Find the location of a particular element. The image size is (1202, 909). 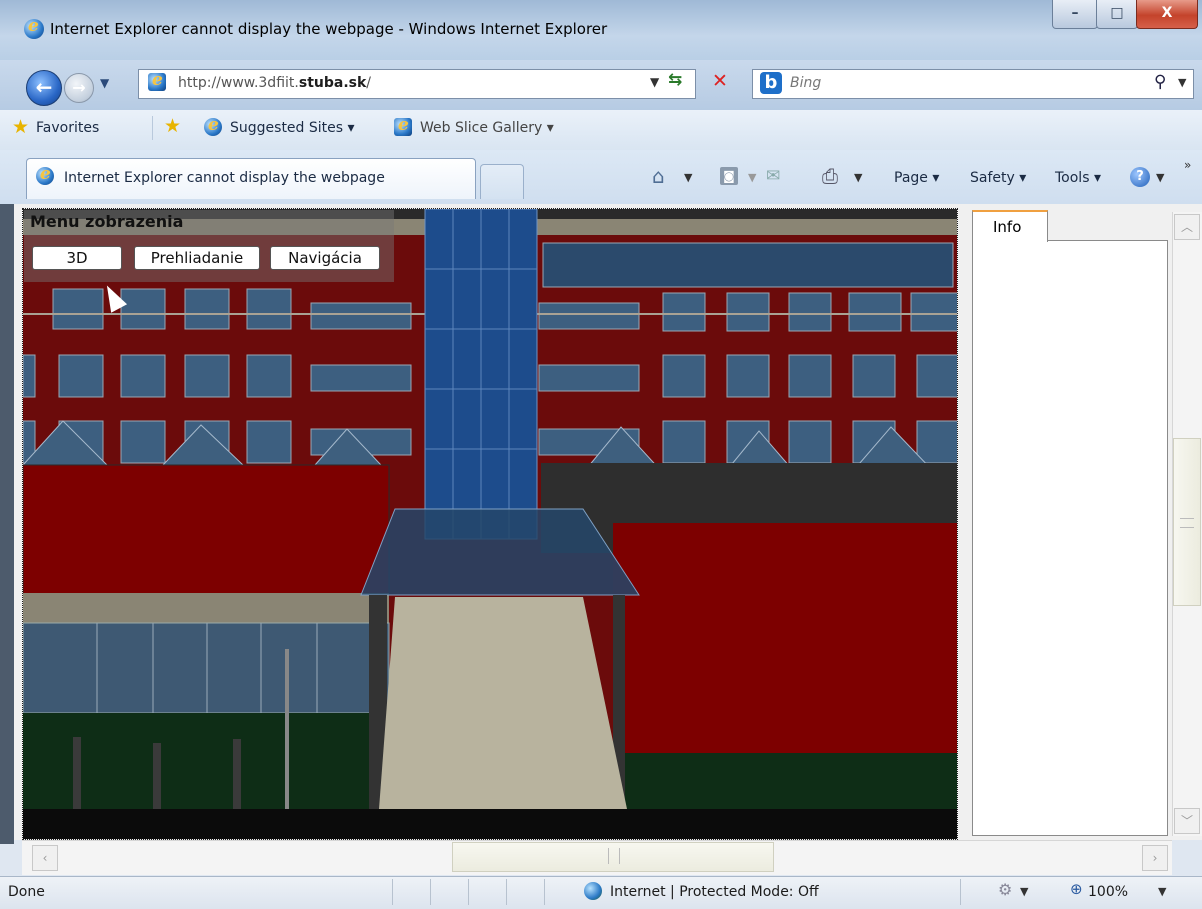

zoom-dropdown-icon: ▼ is located at coordinates (1162, 891).